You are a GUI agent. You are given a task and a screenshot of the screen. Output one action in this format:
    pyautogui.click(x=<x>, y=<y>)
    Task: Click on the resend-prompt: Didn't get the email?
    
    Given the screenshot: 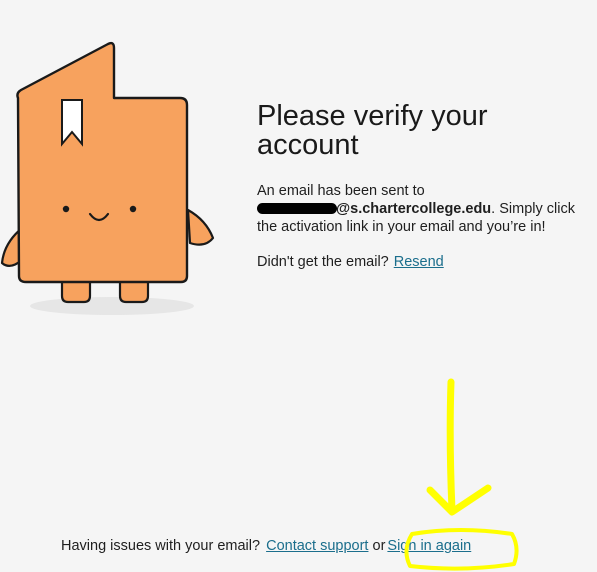 What is the action you would take?
    pyautogui.click(x=323, y=262)
    